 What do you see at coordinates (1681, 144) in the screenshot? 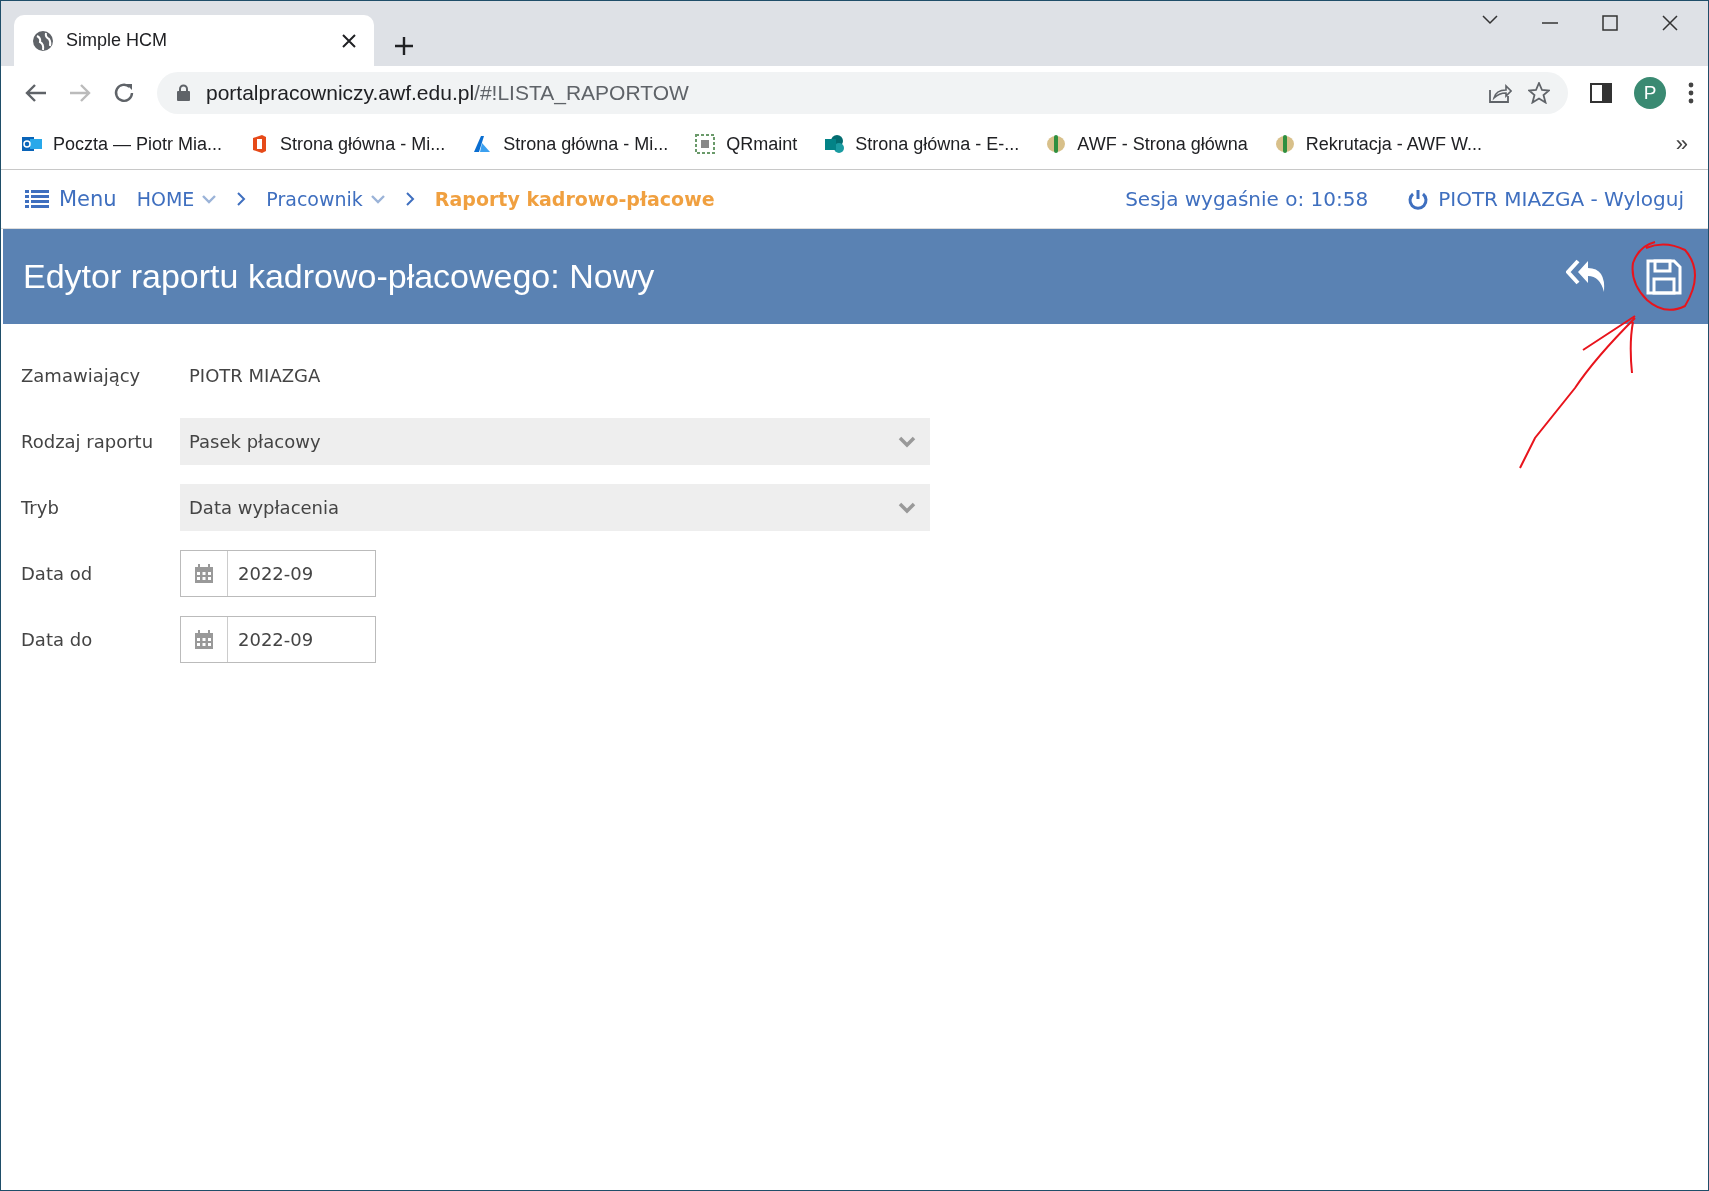
I see `more-bookmarks: »` at bounding box center [1681, 144].